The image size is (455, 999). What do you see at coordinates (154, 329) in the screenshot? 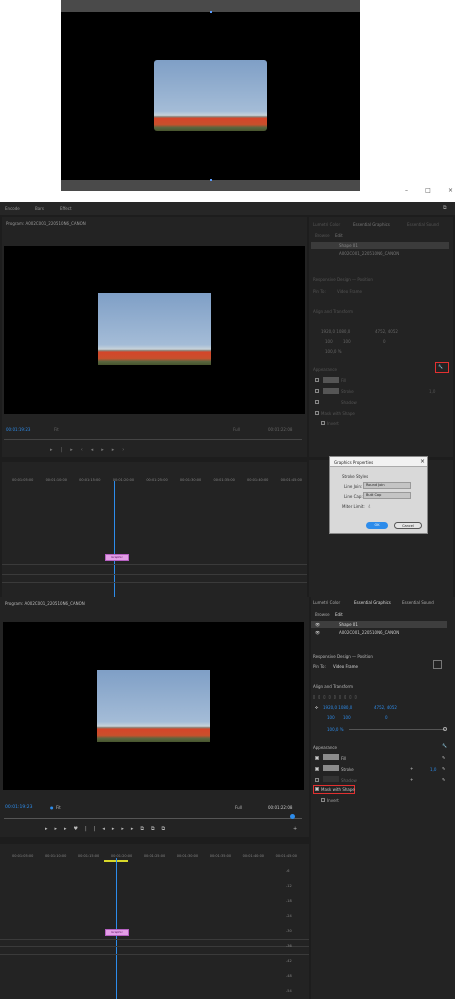
I see `masked-image` at bounding box center [154, 329].